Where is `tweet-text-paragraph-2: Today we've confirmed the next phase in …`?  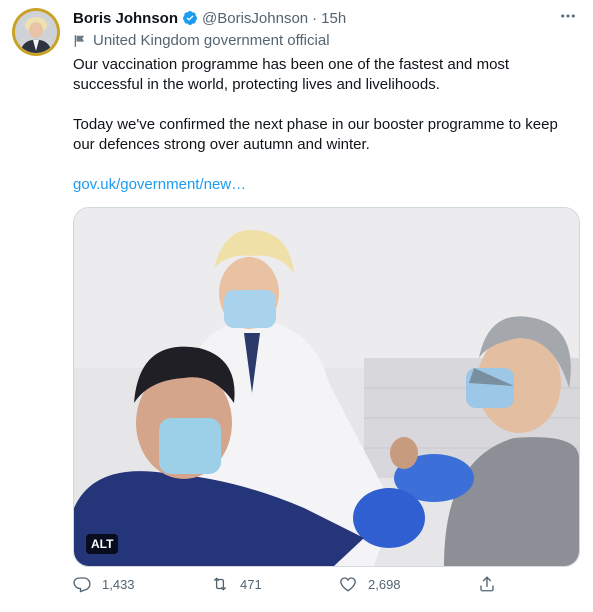 tweet-text-paragraph-2: Today we've confirmed the next phase in … is located at coordinates (315, 134).